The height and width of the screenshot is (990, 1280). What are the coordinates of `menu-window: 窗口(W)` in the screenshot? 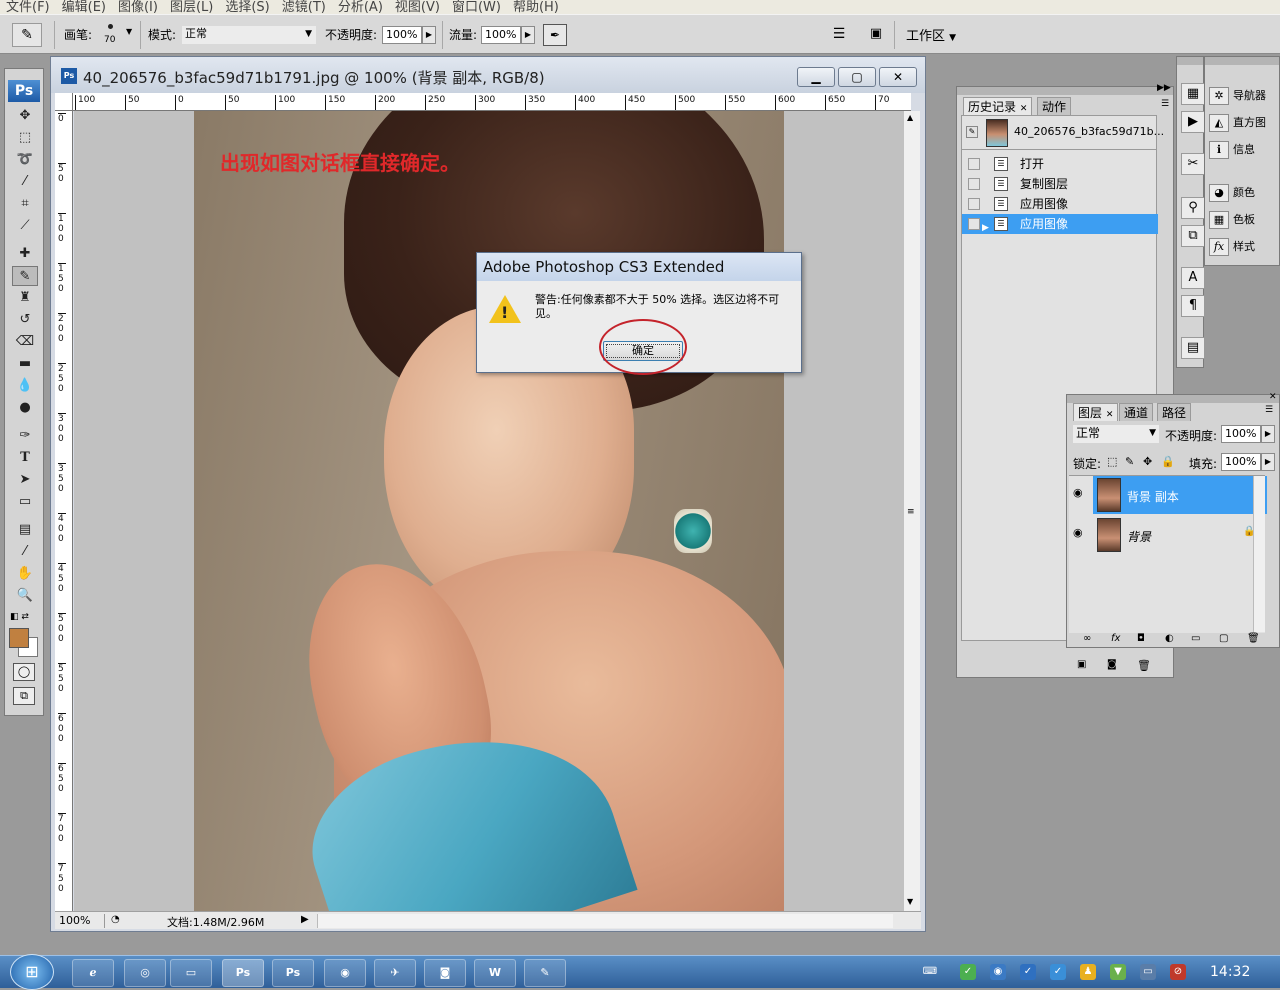 It's located at (476, 7).